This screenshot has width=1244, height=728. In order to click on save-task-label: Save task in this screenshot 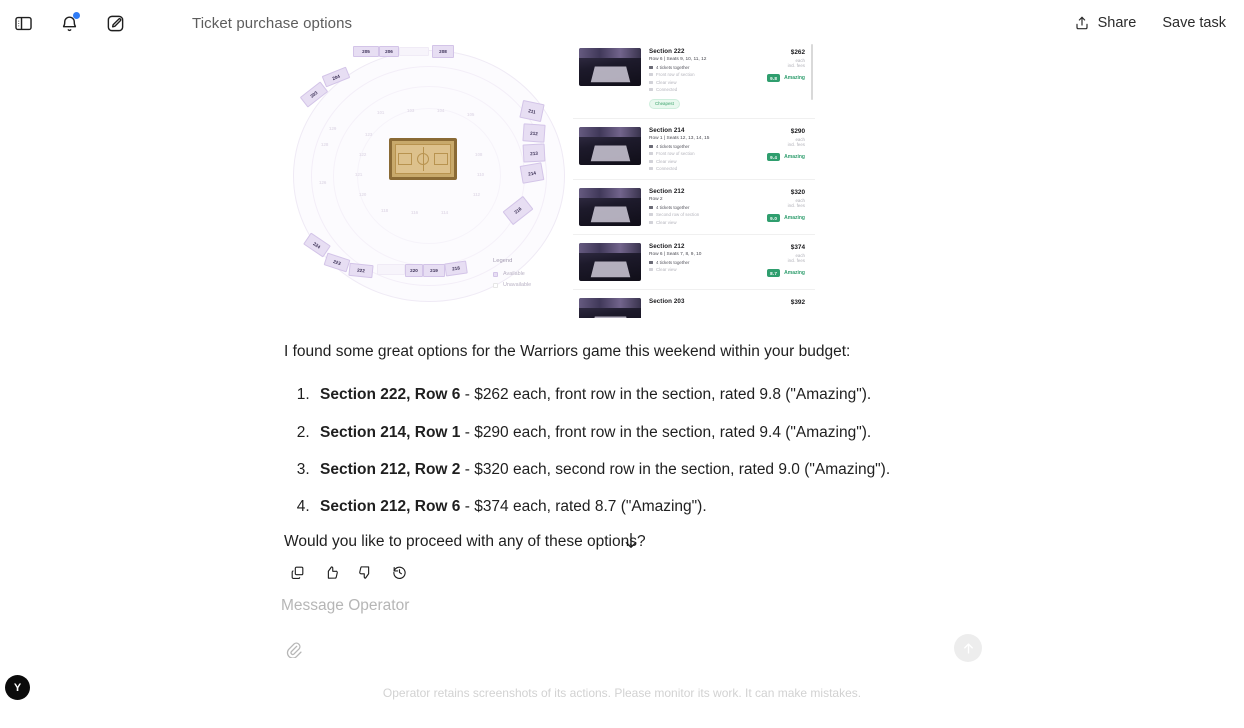, I will do `click(1194, 23)`.